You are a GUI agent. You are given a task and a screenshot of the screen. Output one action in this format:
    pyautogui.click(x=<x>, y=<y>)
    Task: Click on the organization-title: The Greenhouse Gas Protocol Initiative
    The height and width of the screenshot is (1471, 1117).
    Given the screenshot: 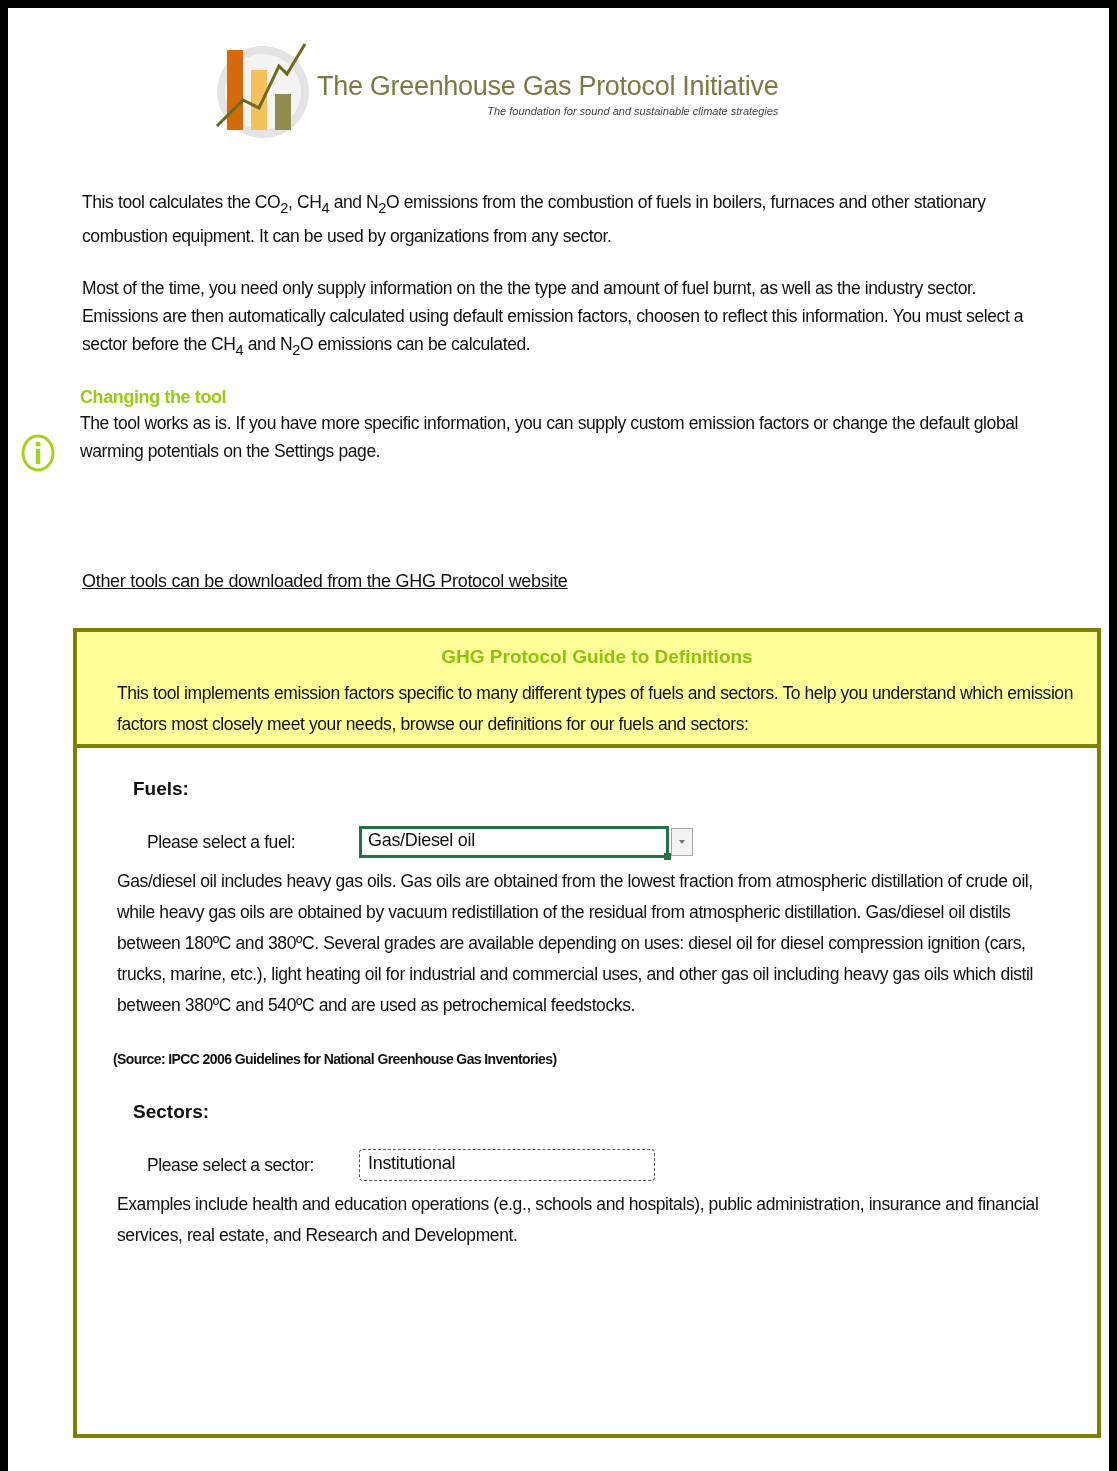 What is the action you would take?
    pyautogui.click(x=548, y=86)
    